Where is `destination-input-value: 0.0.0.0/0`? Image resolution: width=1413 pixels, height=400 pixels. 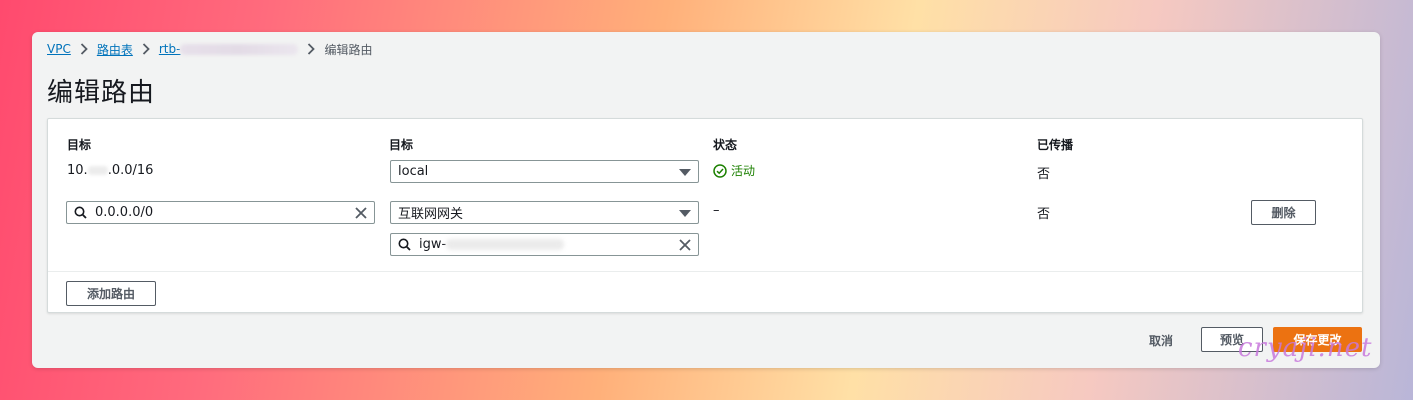
destination-input-value: 0.0.0.0/0 is located at coordinates (124, 212).